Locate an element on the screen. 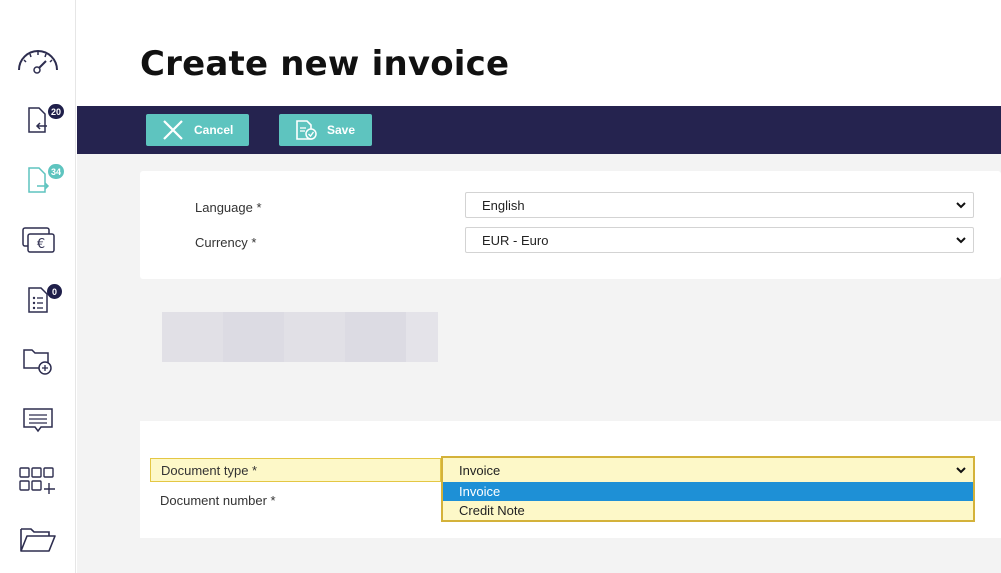  document-type-dropdown: Invoice Credit Note is located at coordinates (708, 502).